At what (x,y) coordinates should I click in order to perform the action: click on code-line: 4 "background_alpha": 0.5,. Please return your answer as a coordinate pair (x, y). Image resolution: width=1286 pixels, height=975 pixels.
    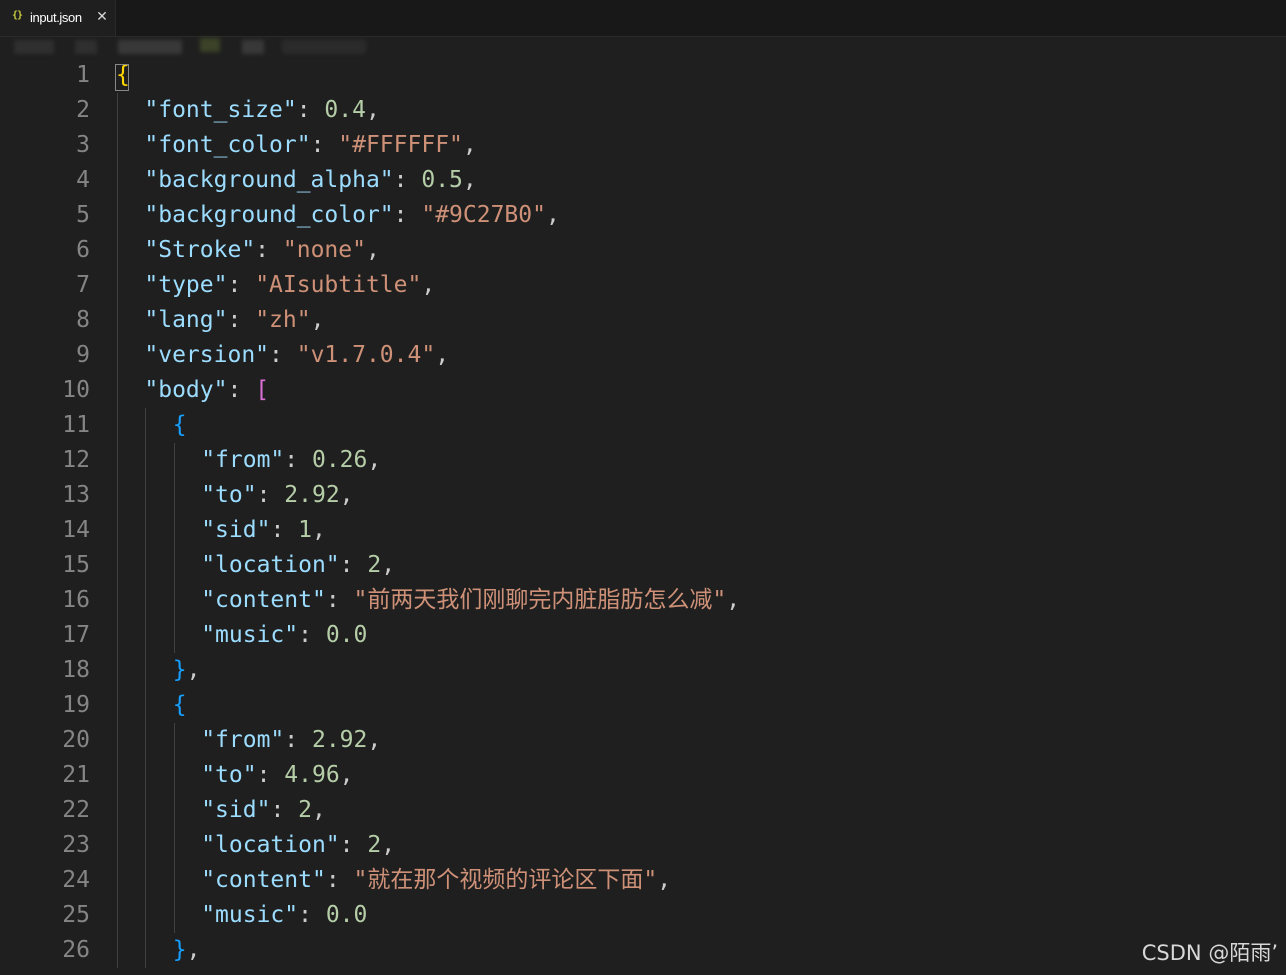
    Looking at the image, I should click on (643, 180).